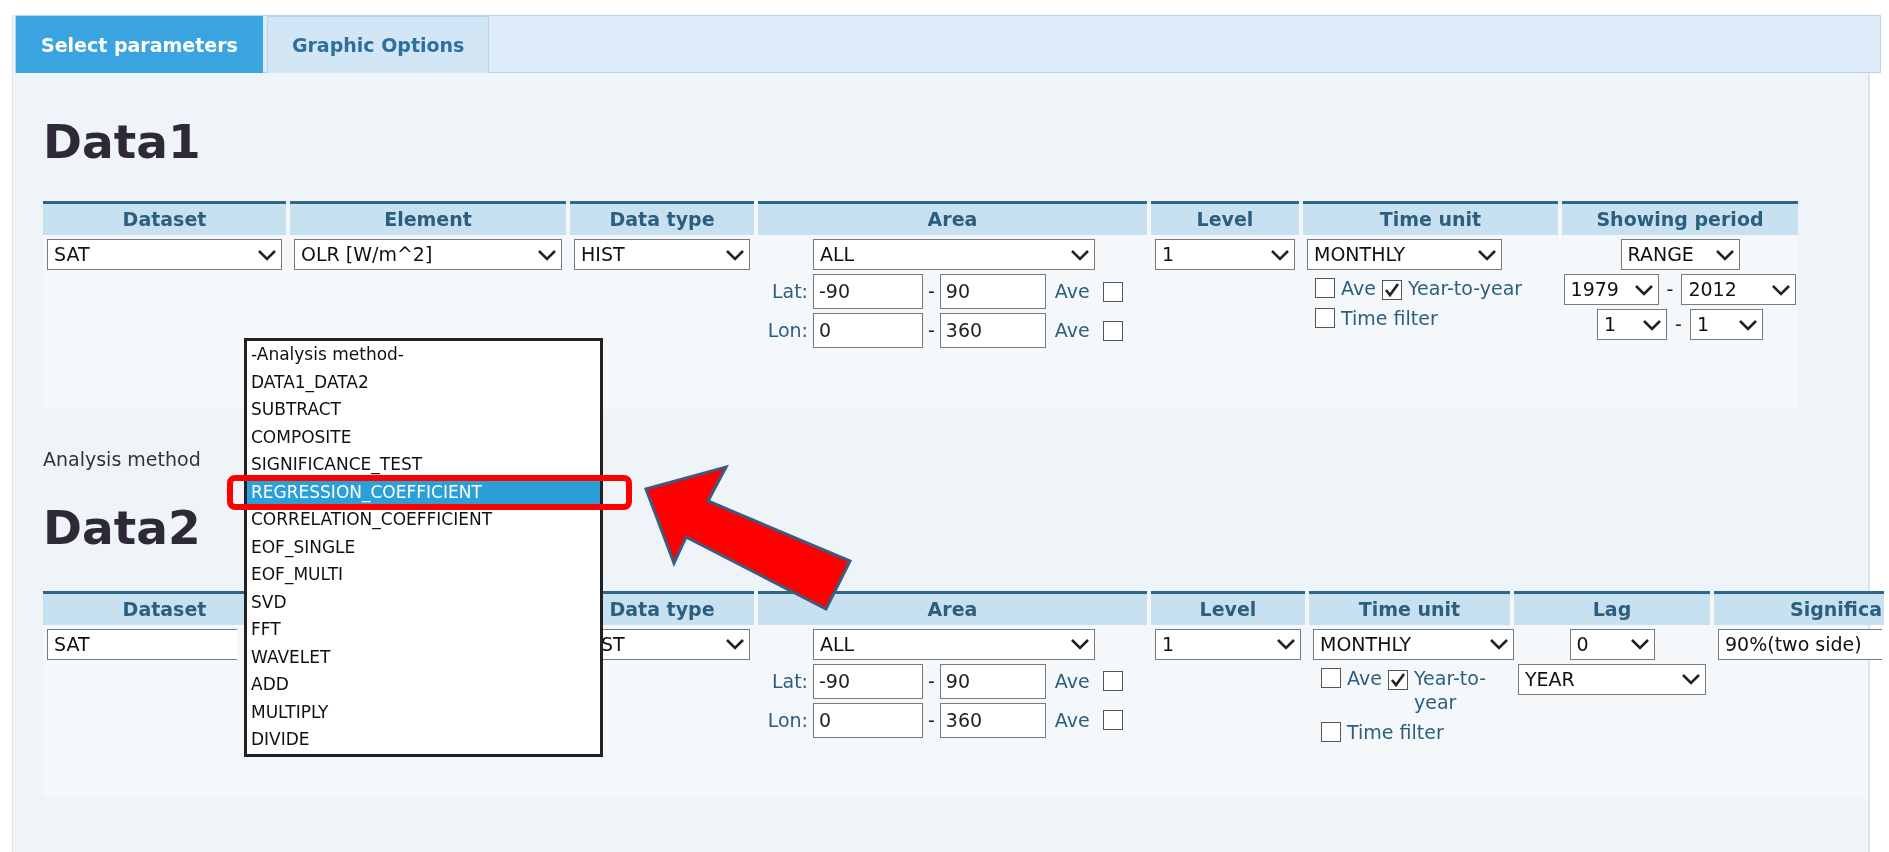 This screenshot has width=1889, height=852. What do you see at coordinates (1739, 289) in the screenshot?
I see `dropdown: 2012` at bounding box center [1739, 289].